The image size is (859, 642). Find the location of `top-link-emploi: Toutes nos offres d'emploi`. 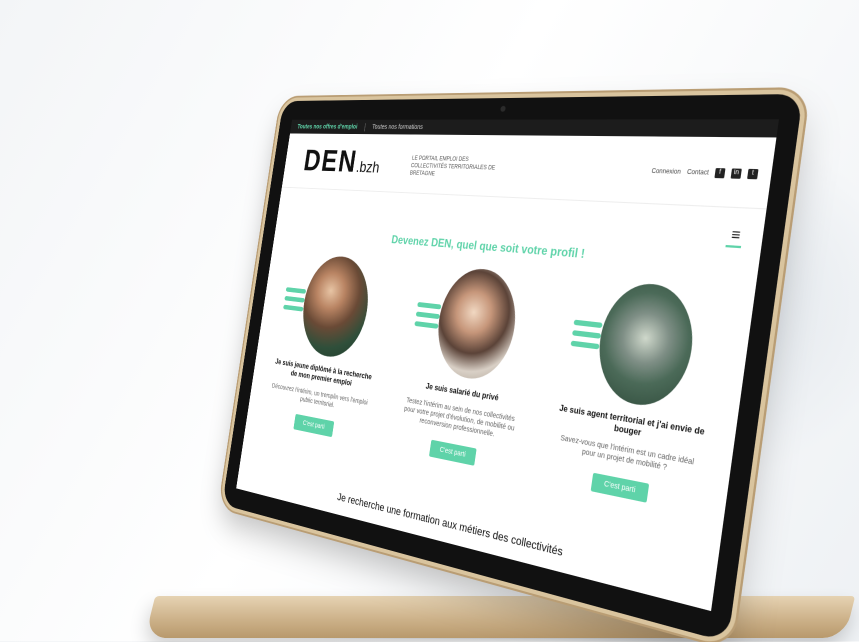

top-link-emploi: Toutes nos offres d'emploi is located at coordinates (327, 127).